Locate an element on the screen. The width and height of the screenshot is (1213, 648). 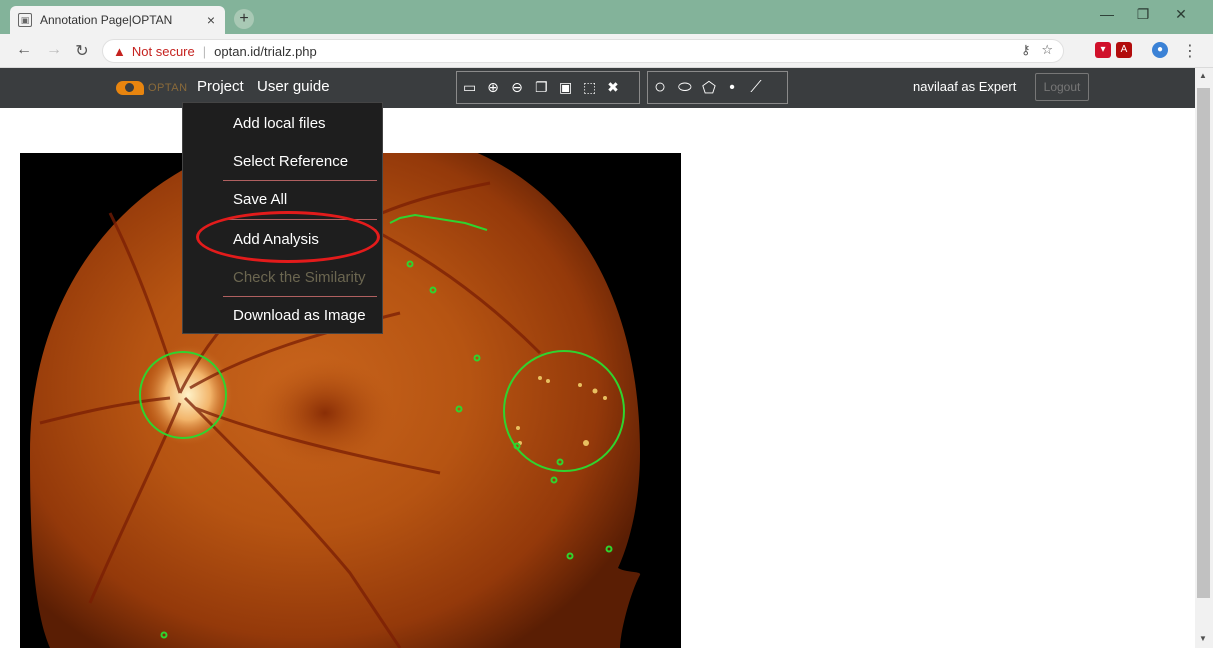
browser-tab: ▣ Annotation Page|OPTAN × is located at coordinates (117, 20).